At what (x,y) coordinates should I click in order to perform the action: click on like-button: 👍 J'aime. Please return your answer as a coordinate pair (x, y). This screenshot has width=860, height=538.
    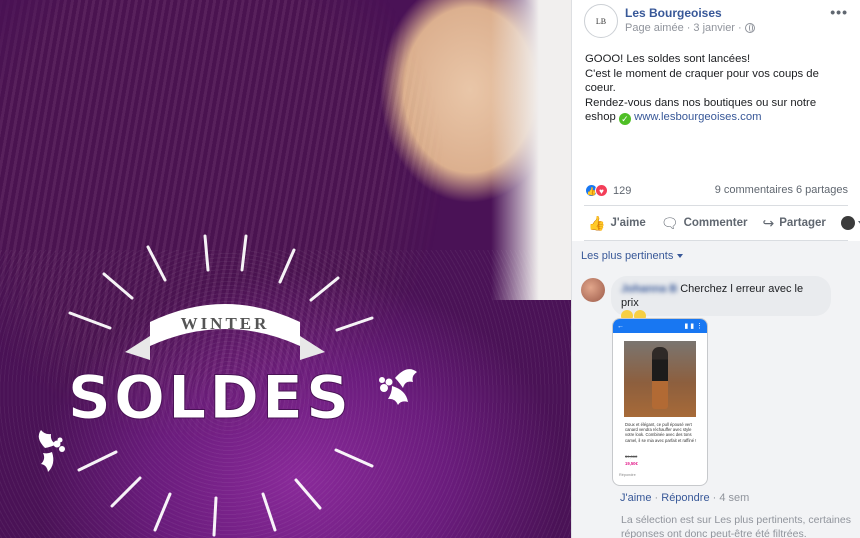
    Looking at the image, I should click on (617, 223).